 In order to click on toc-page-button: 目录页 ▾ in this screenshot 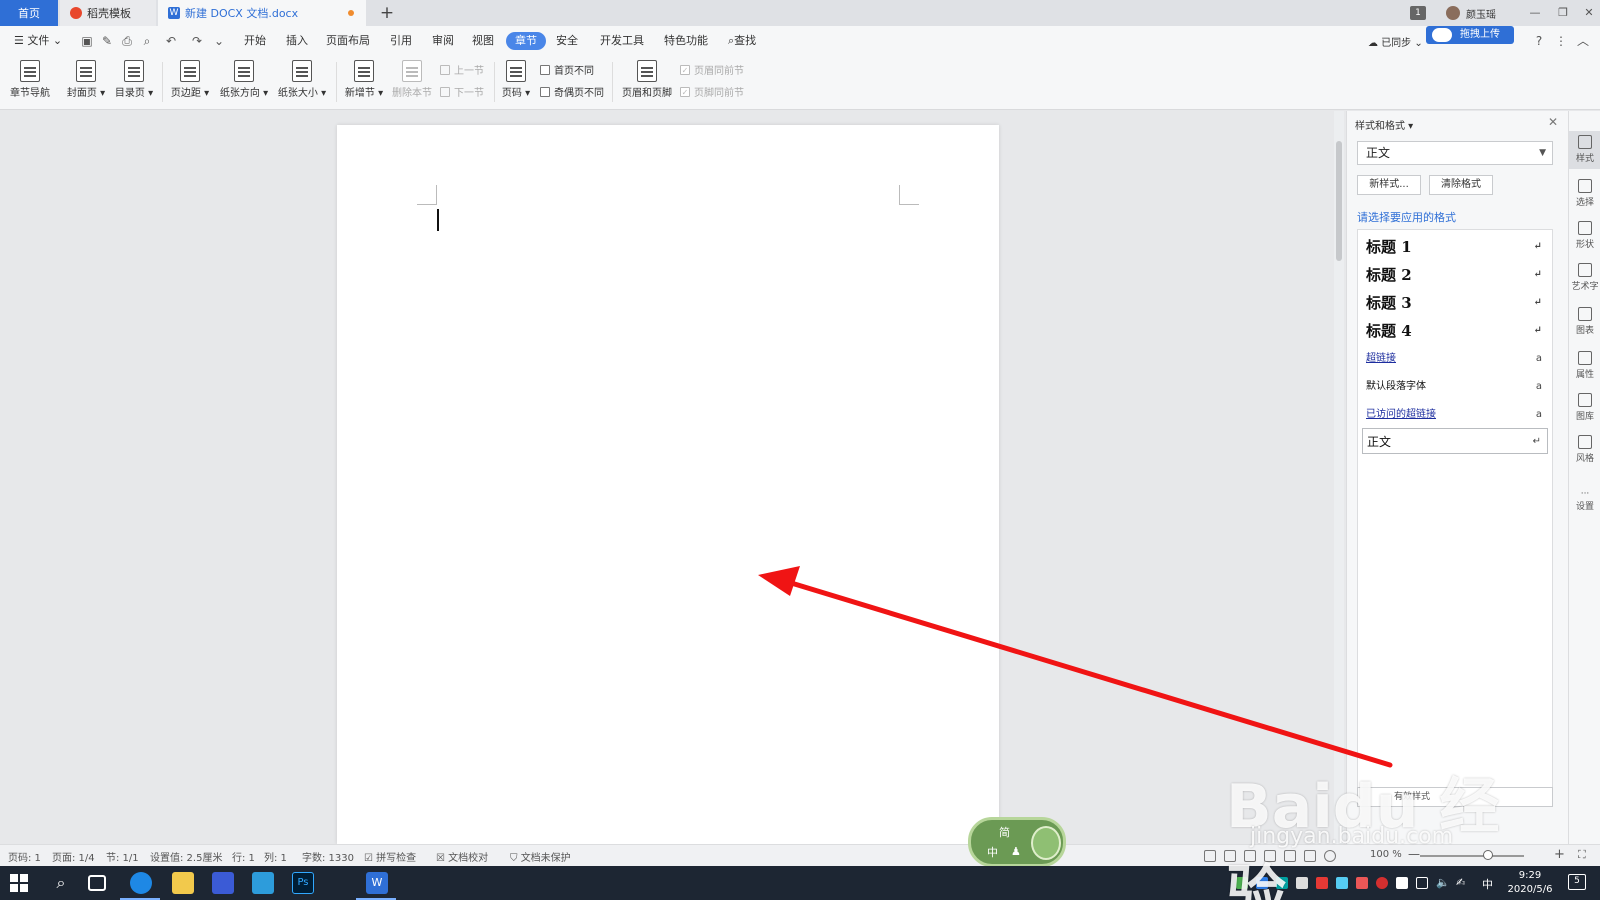, I will do `click(134, 82)`.